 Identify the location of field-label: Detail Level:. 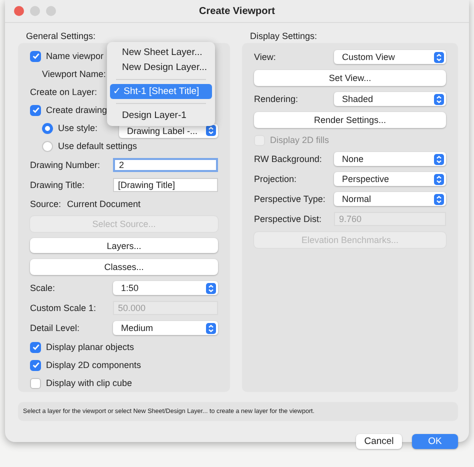
(55, 328).